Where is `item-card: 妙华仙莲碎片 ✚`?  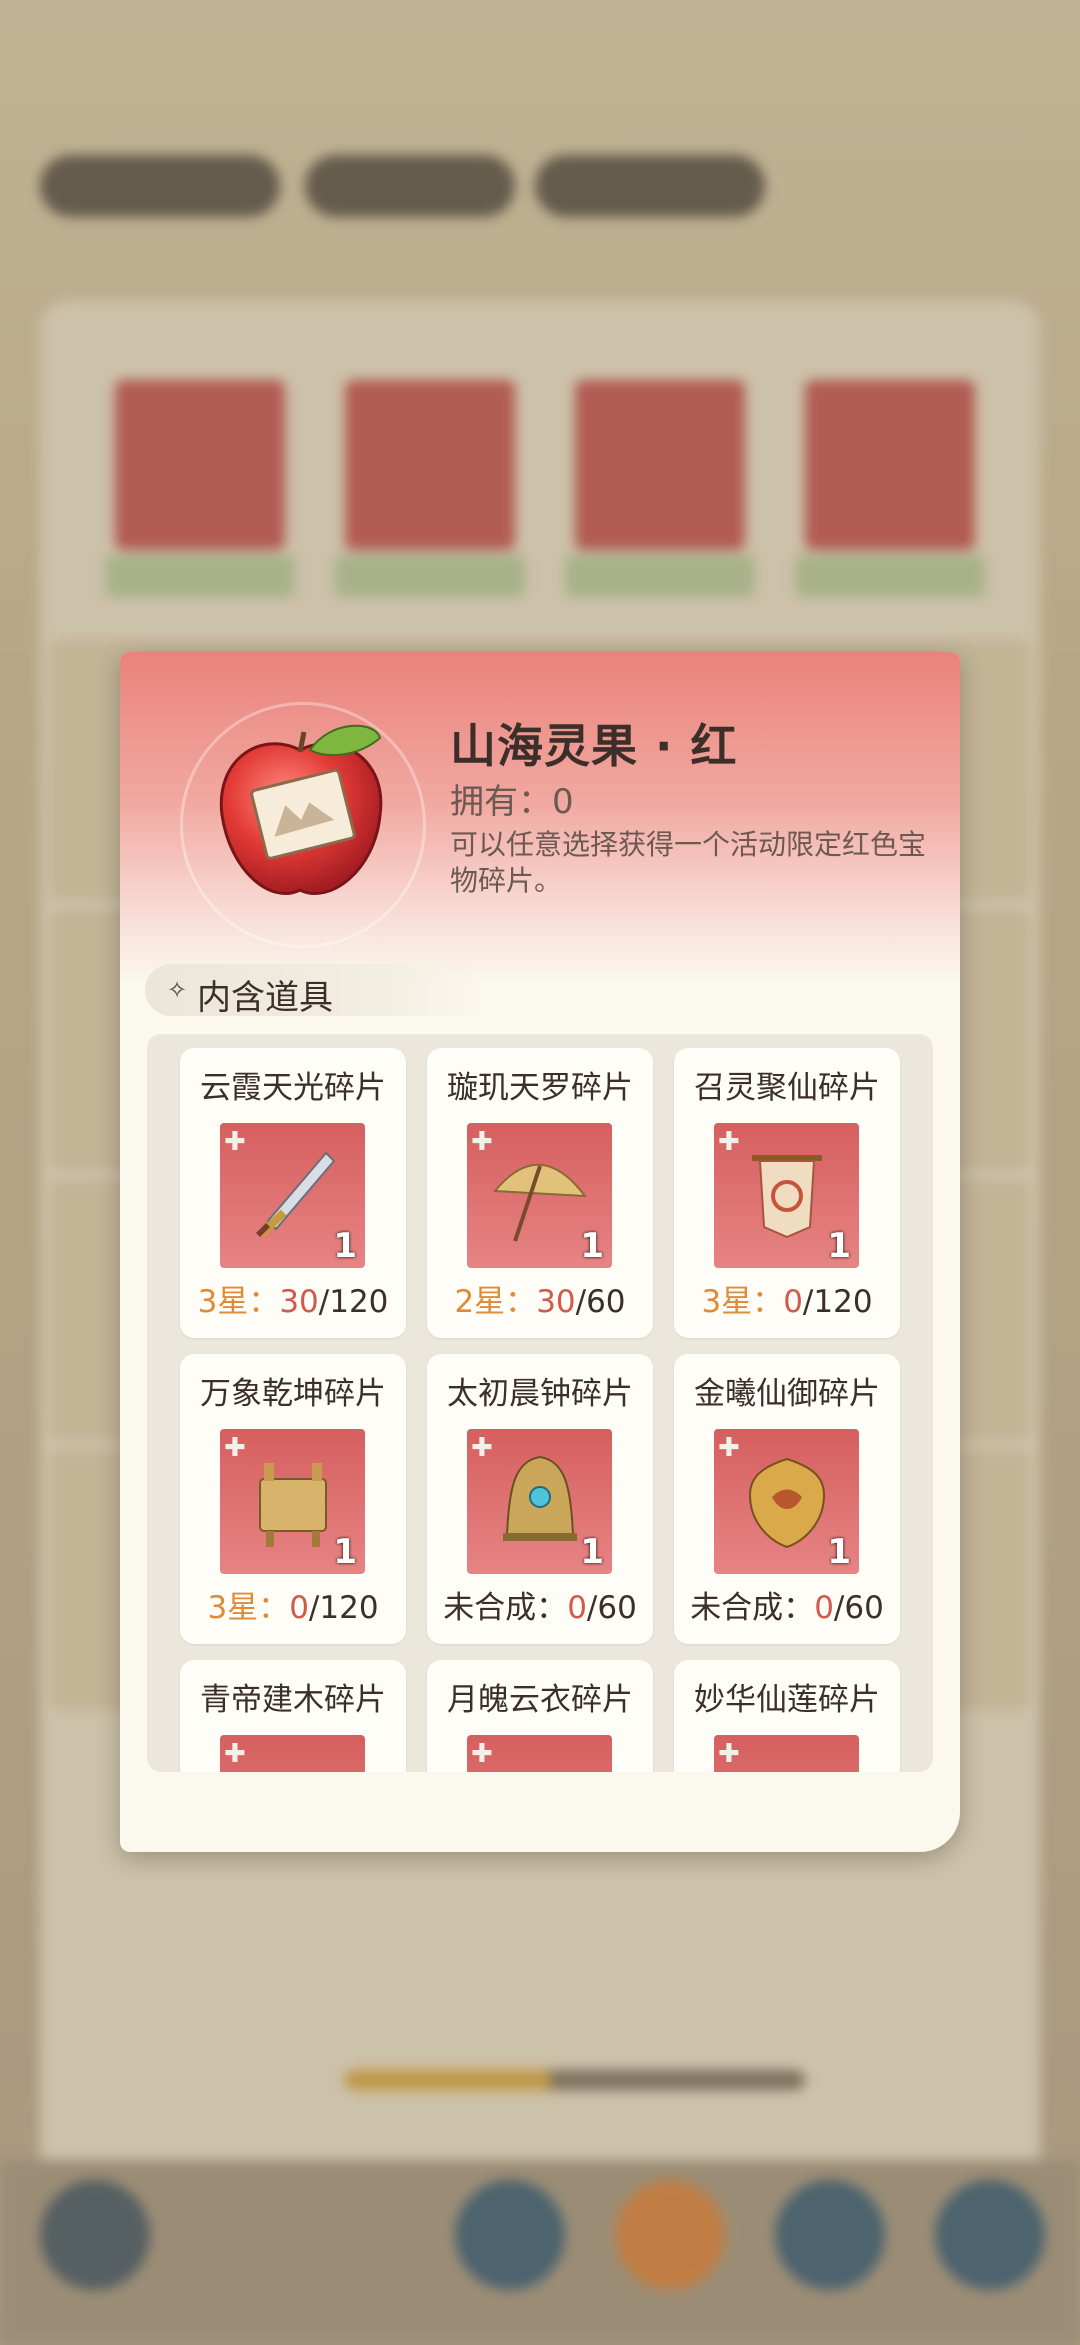
item-card: 妙华仙莲碎片 ✚ is located at coordinates (787, 1716).